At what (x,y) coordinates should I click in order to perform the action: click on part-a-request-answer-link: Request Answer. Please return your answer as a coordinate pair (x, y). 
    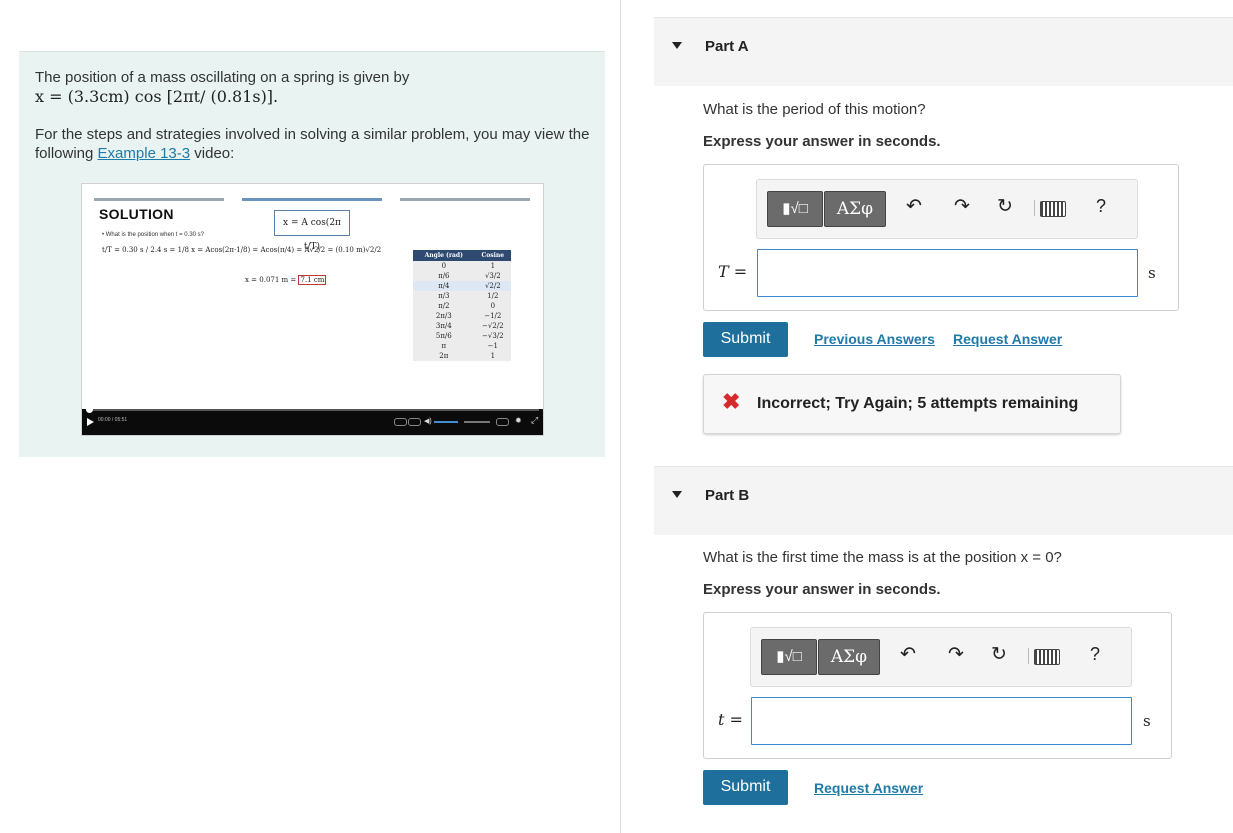
    Looking at the image, I should click on (1007, 339).